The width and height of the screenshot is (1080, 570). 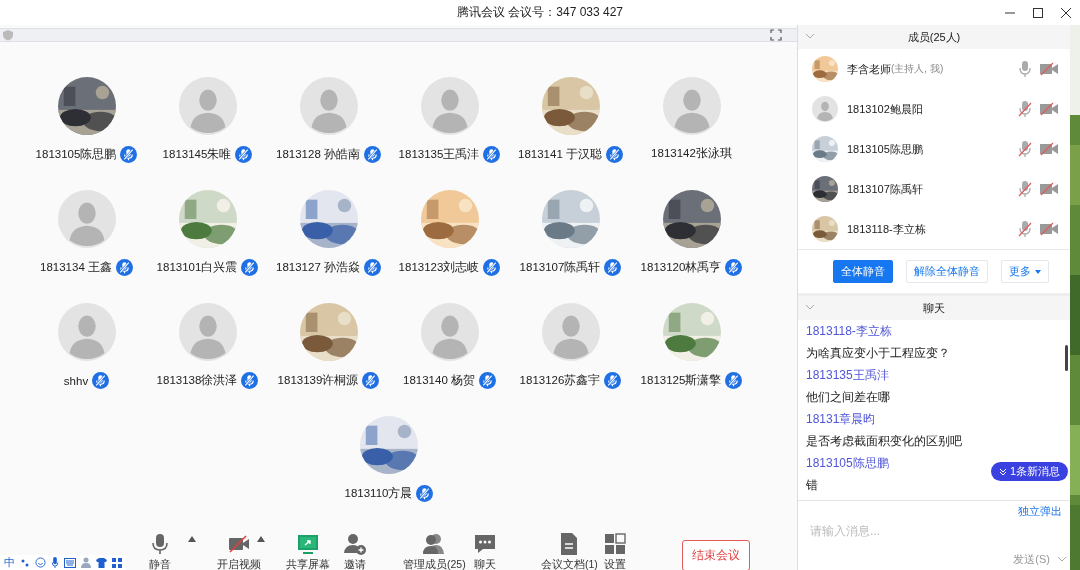 I want to click on participant-name: 1813139许桐源, so click(x=318, y=380).